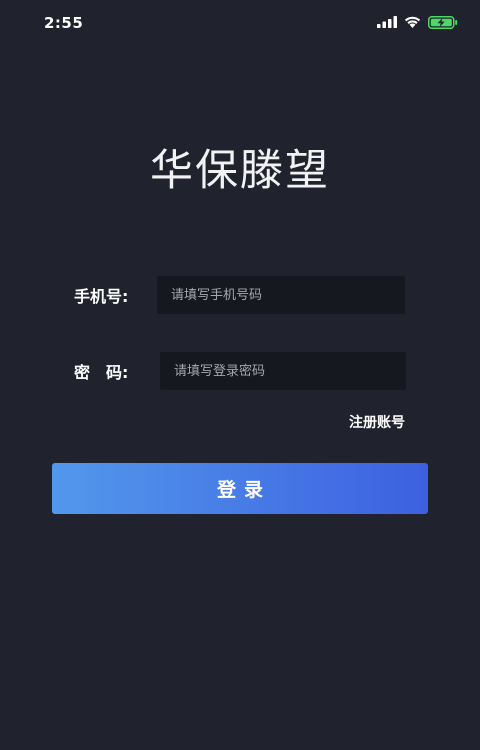 This screenshot has height=750, width=480. I want to click on password-row: 密 码:, so click(240, 371).